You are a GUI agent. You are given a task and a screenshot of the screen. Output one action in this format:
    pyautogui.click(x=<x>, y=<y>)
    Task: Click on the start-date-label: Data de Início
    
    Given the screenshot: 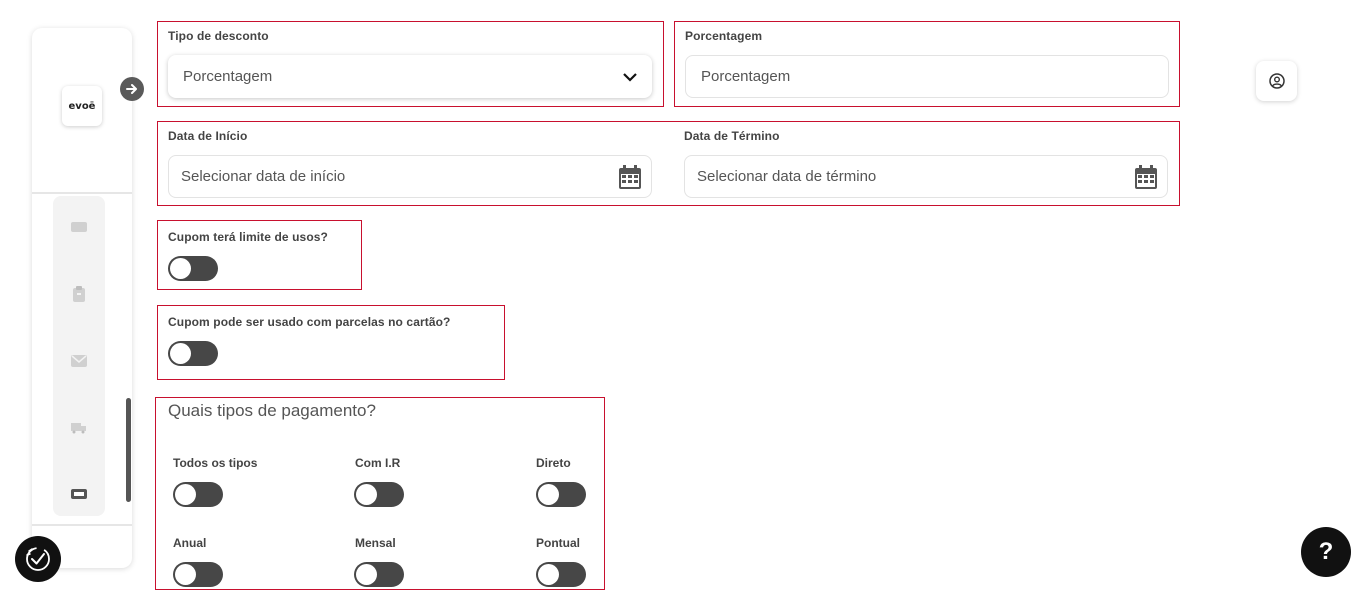 What is the action you would take?
    pyautogui.click(x=208, y=136)
    